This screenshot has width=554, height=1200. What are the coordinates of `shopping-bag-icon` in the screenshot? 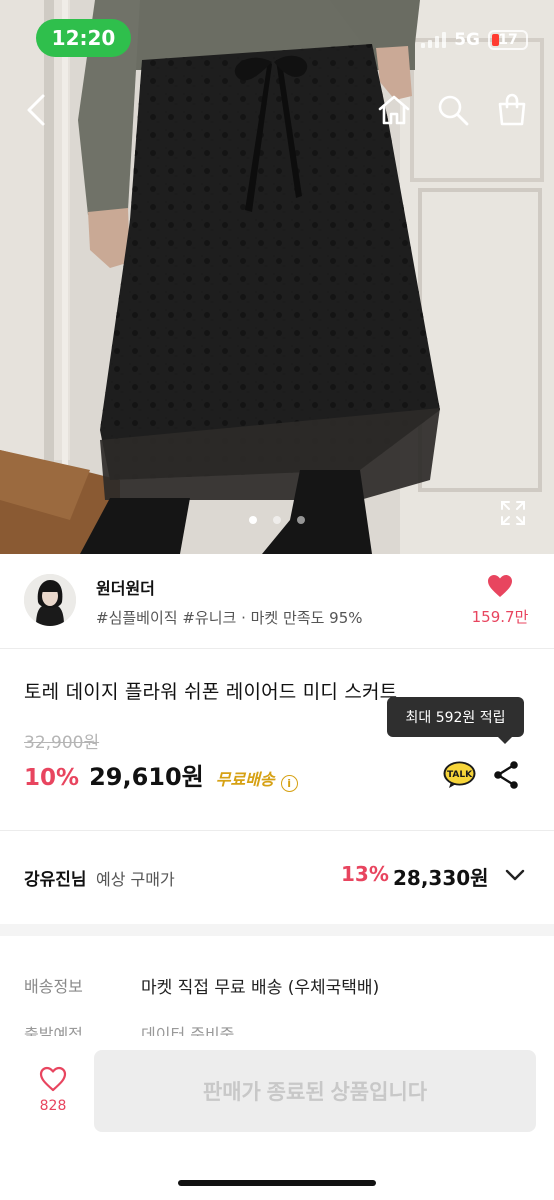 It's located at (512, 109).